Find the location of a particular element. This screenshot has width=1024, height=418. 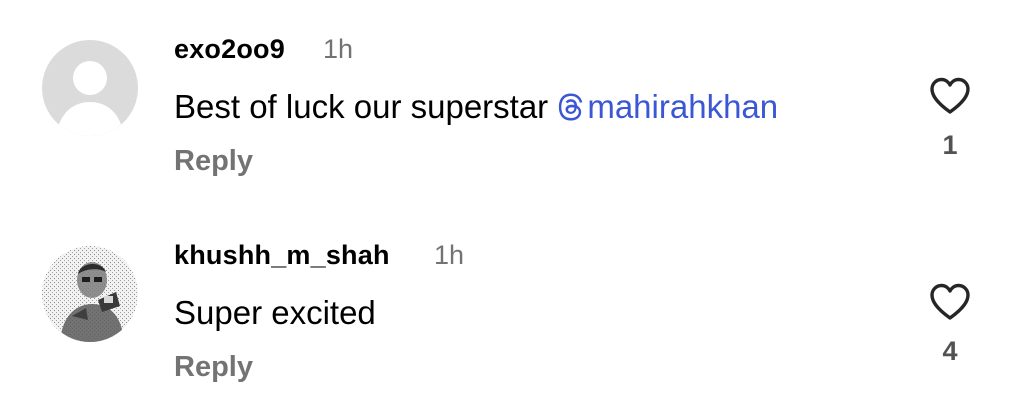

comment-text: Best of luck our superstar mahirahkhan is located at coordinates (476, 107).